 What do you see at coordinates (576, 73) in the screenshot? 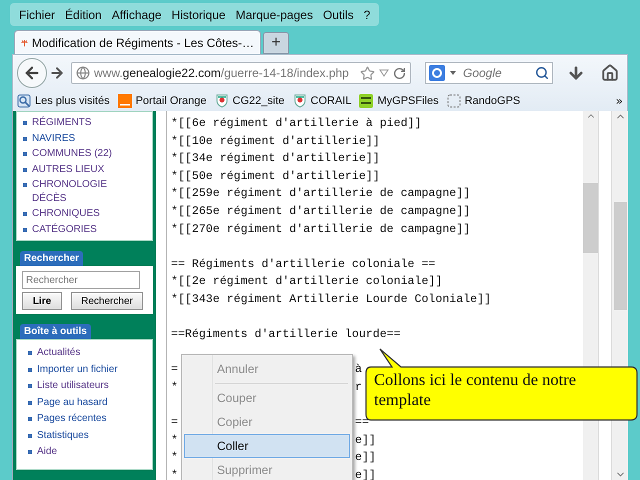
I see `download-icon` at bounding box center [576, 73].